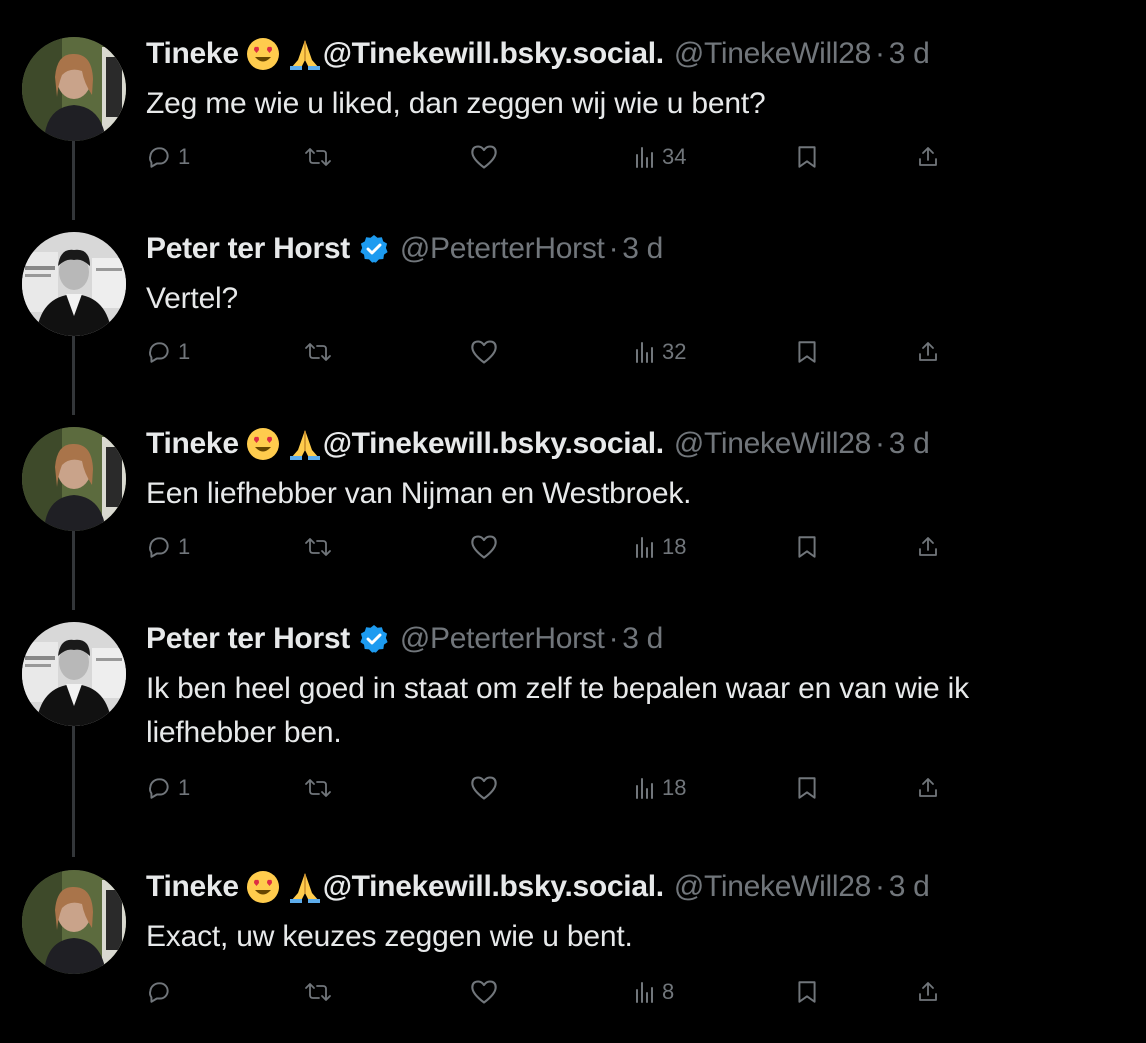 The image size is (1146, 1043). I want to click on verified-badge-icon, so click(374, 639).